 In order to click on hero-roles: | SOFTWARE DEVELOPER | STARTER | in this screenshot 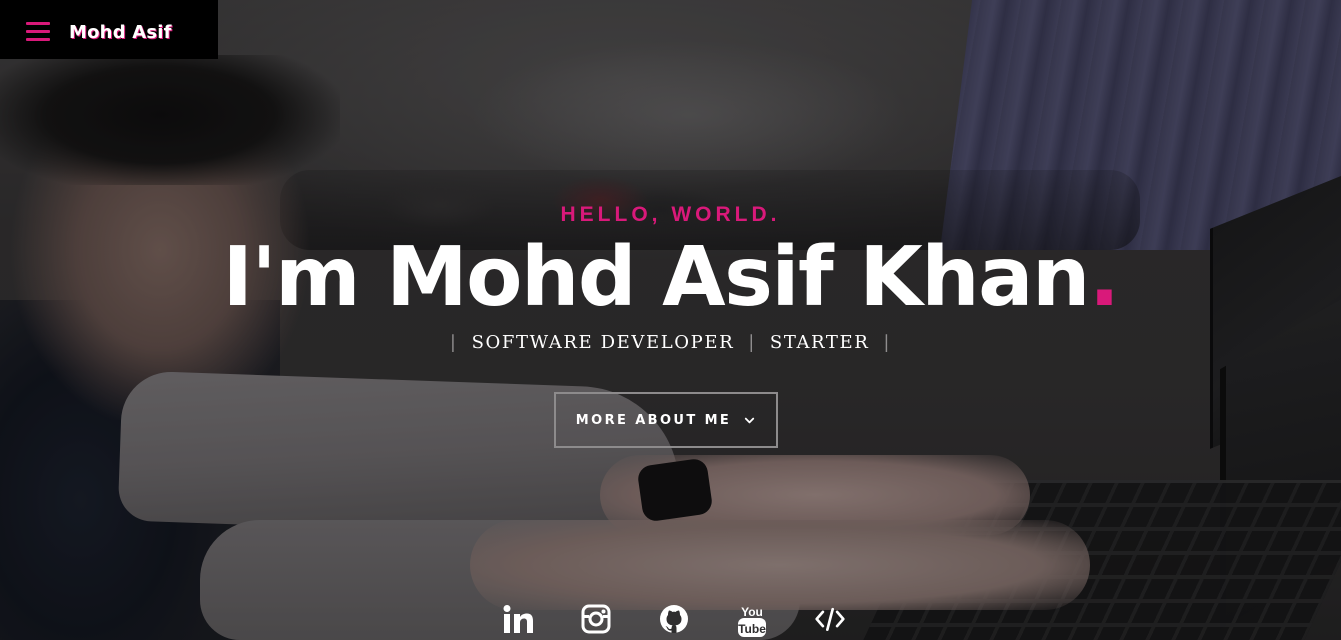, I will do `click(670, 342)`.